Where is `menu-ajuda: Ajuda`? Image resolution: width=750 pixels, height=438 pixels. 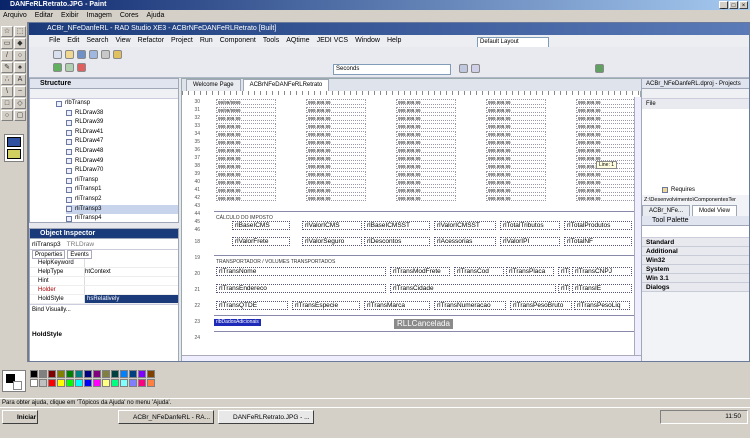
menu-ajuda: Ajuda is located at coordinates (156, 16).